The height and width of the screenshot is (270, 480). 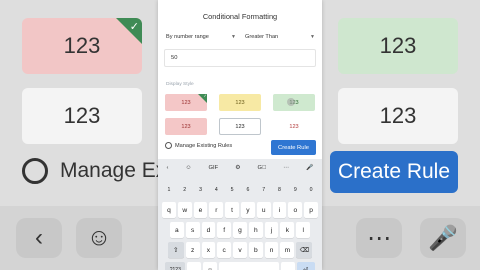 I want to click on emoji-icon: ☺, so click(x=189, y=168).